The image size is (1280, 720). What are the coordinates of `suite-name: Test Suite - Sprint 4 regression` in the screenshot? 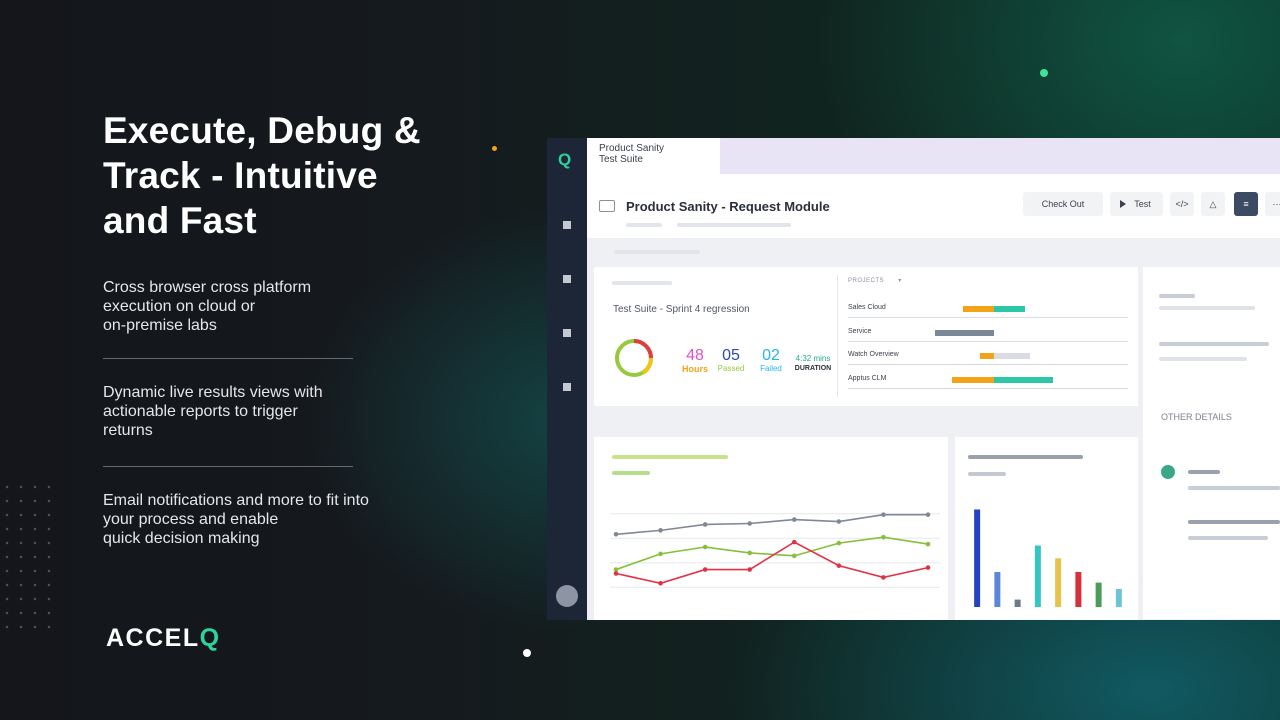 It's located at (681, 309).